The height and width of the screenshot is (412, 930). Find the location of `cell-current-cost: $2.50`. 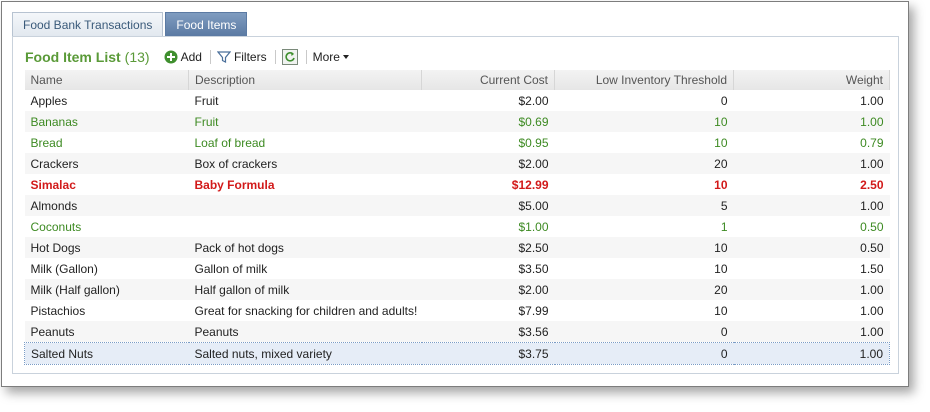

cell-current-cost: $2.50 is located at coordinates (488, 247).